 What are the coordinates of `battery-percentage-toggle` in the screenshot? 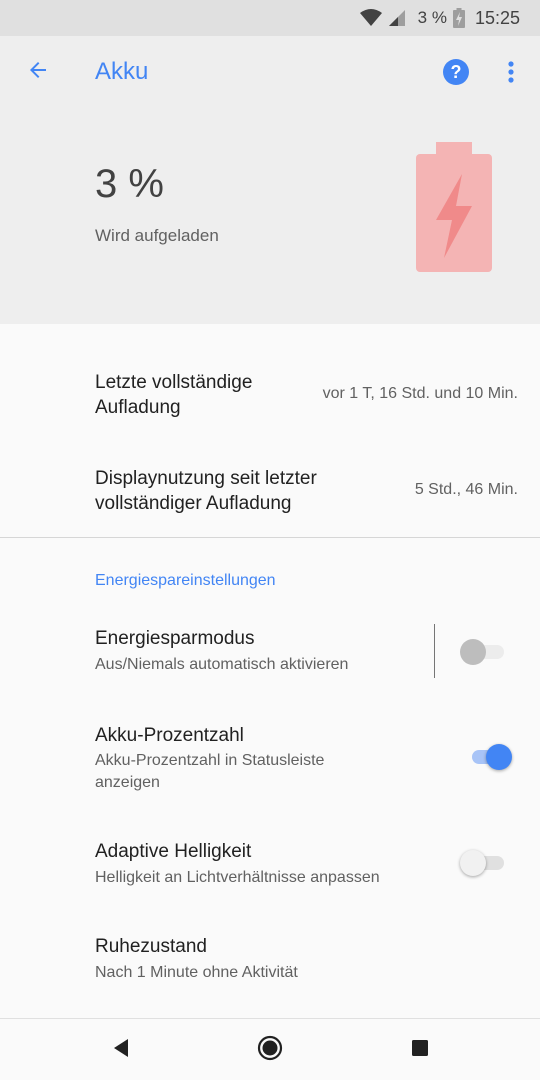 It's located at (489, 757).